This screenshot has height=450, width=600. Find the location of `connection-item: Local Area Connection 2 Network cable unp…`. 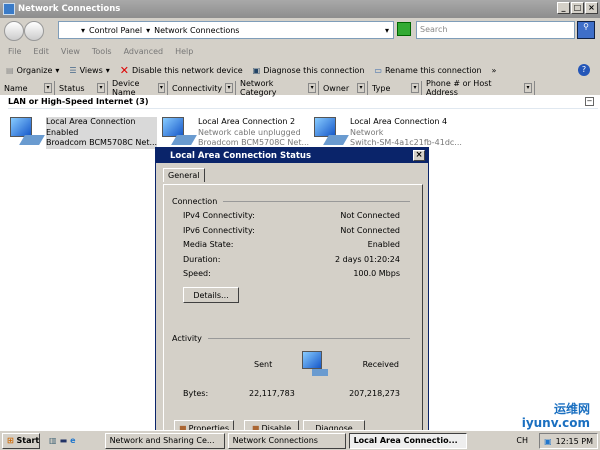

connection-item: Local Area Connection 2 Network cable unp… is located at coordinates (234, 133).